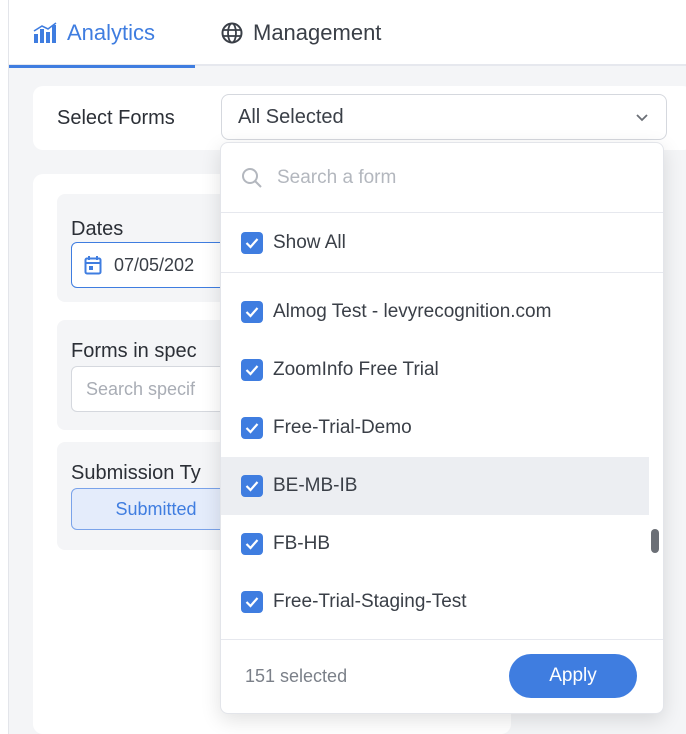 The image size is (686, 734). I want to click on list-item: Free-Trial-Demo, so click(435, 428).